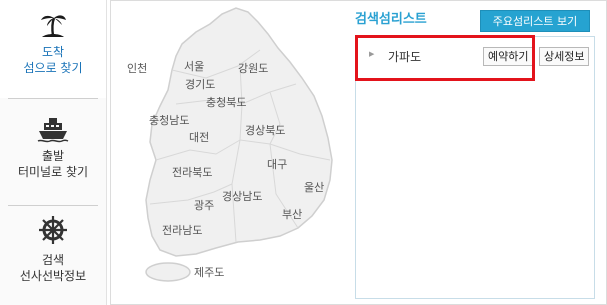 This screenshot has height=305, width=607. What do you see at coordinates (199, 137) in the screenshot?
I see `map-label-daejeon: 대전` at bounding box center [199, 137].